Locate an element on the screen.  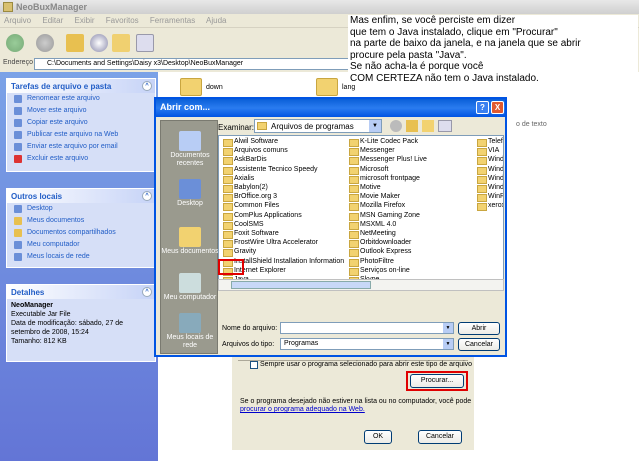
task-email: Enviar este arquivo por email is located at coordinates (81, 147).